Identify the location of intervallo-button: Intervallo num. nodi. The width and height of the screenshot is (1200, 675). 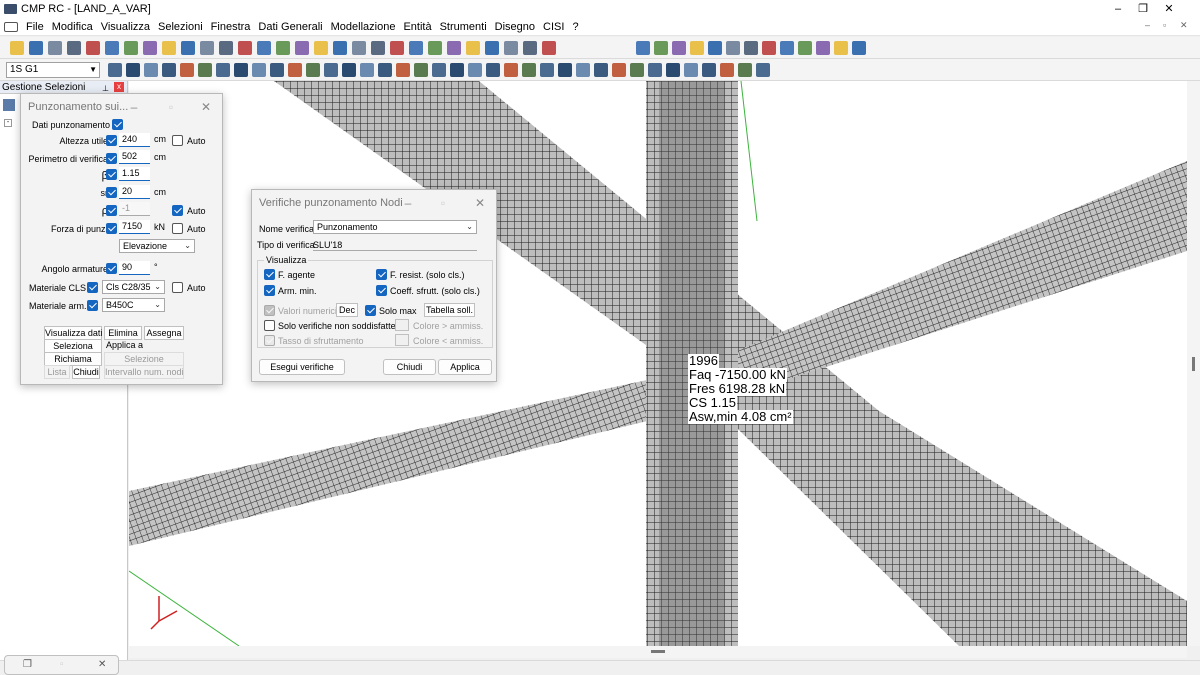
(144, 372).